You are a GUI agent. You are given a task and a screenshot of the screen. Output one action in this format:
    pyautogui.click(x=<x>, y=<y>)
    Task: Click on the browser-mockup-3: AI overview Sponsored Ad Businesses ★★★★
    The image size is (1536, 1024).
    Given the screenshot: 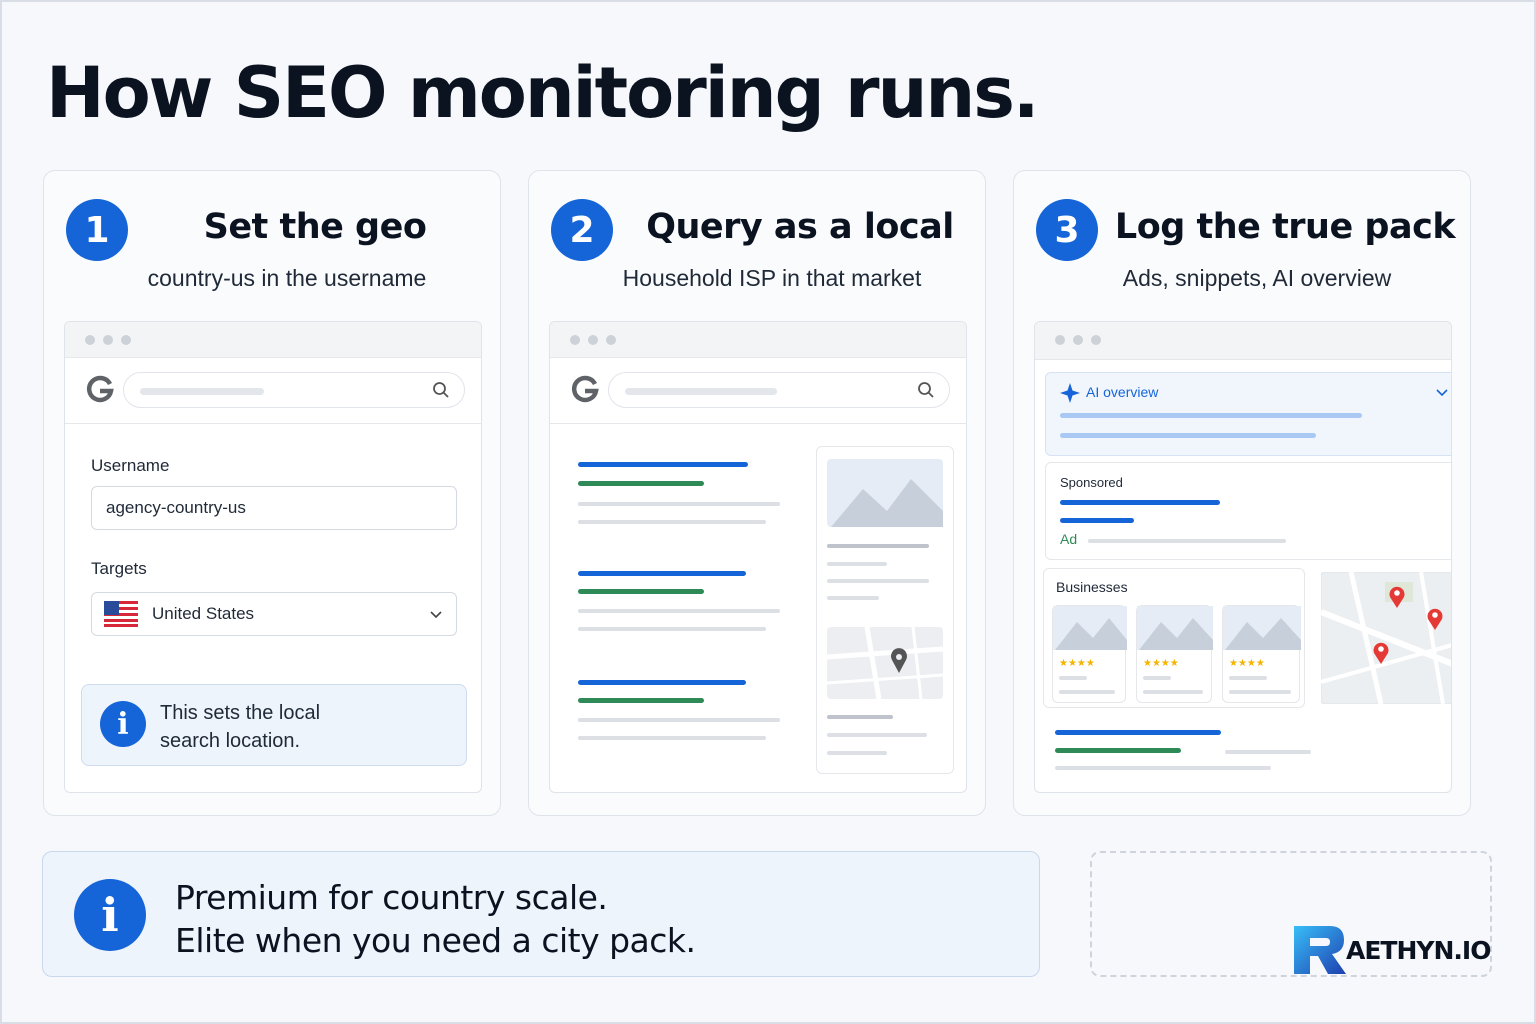 What is the action you would take?
    pyautogui.click(x=1243, y=557)
    